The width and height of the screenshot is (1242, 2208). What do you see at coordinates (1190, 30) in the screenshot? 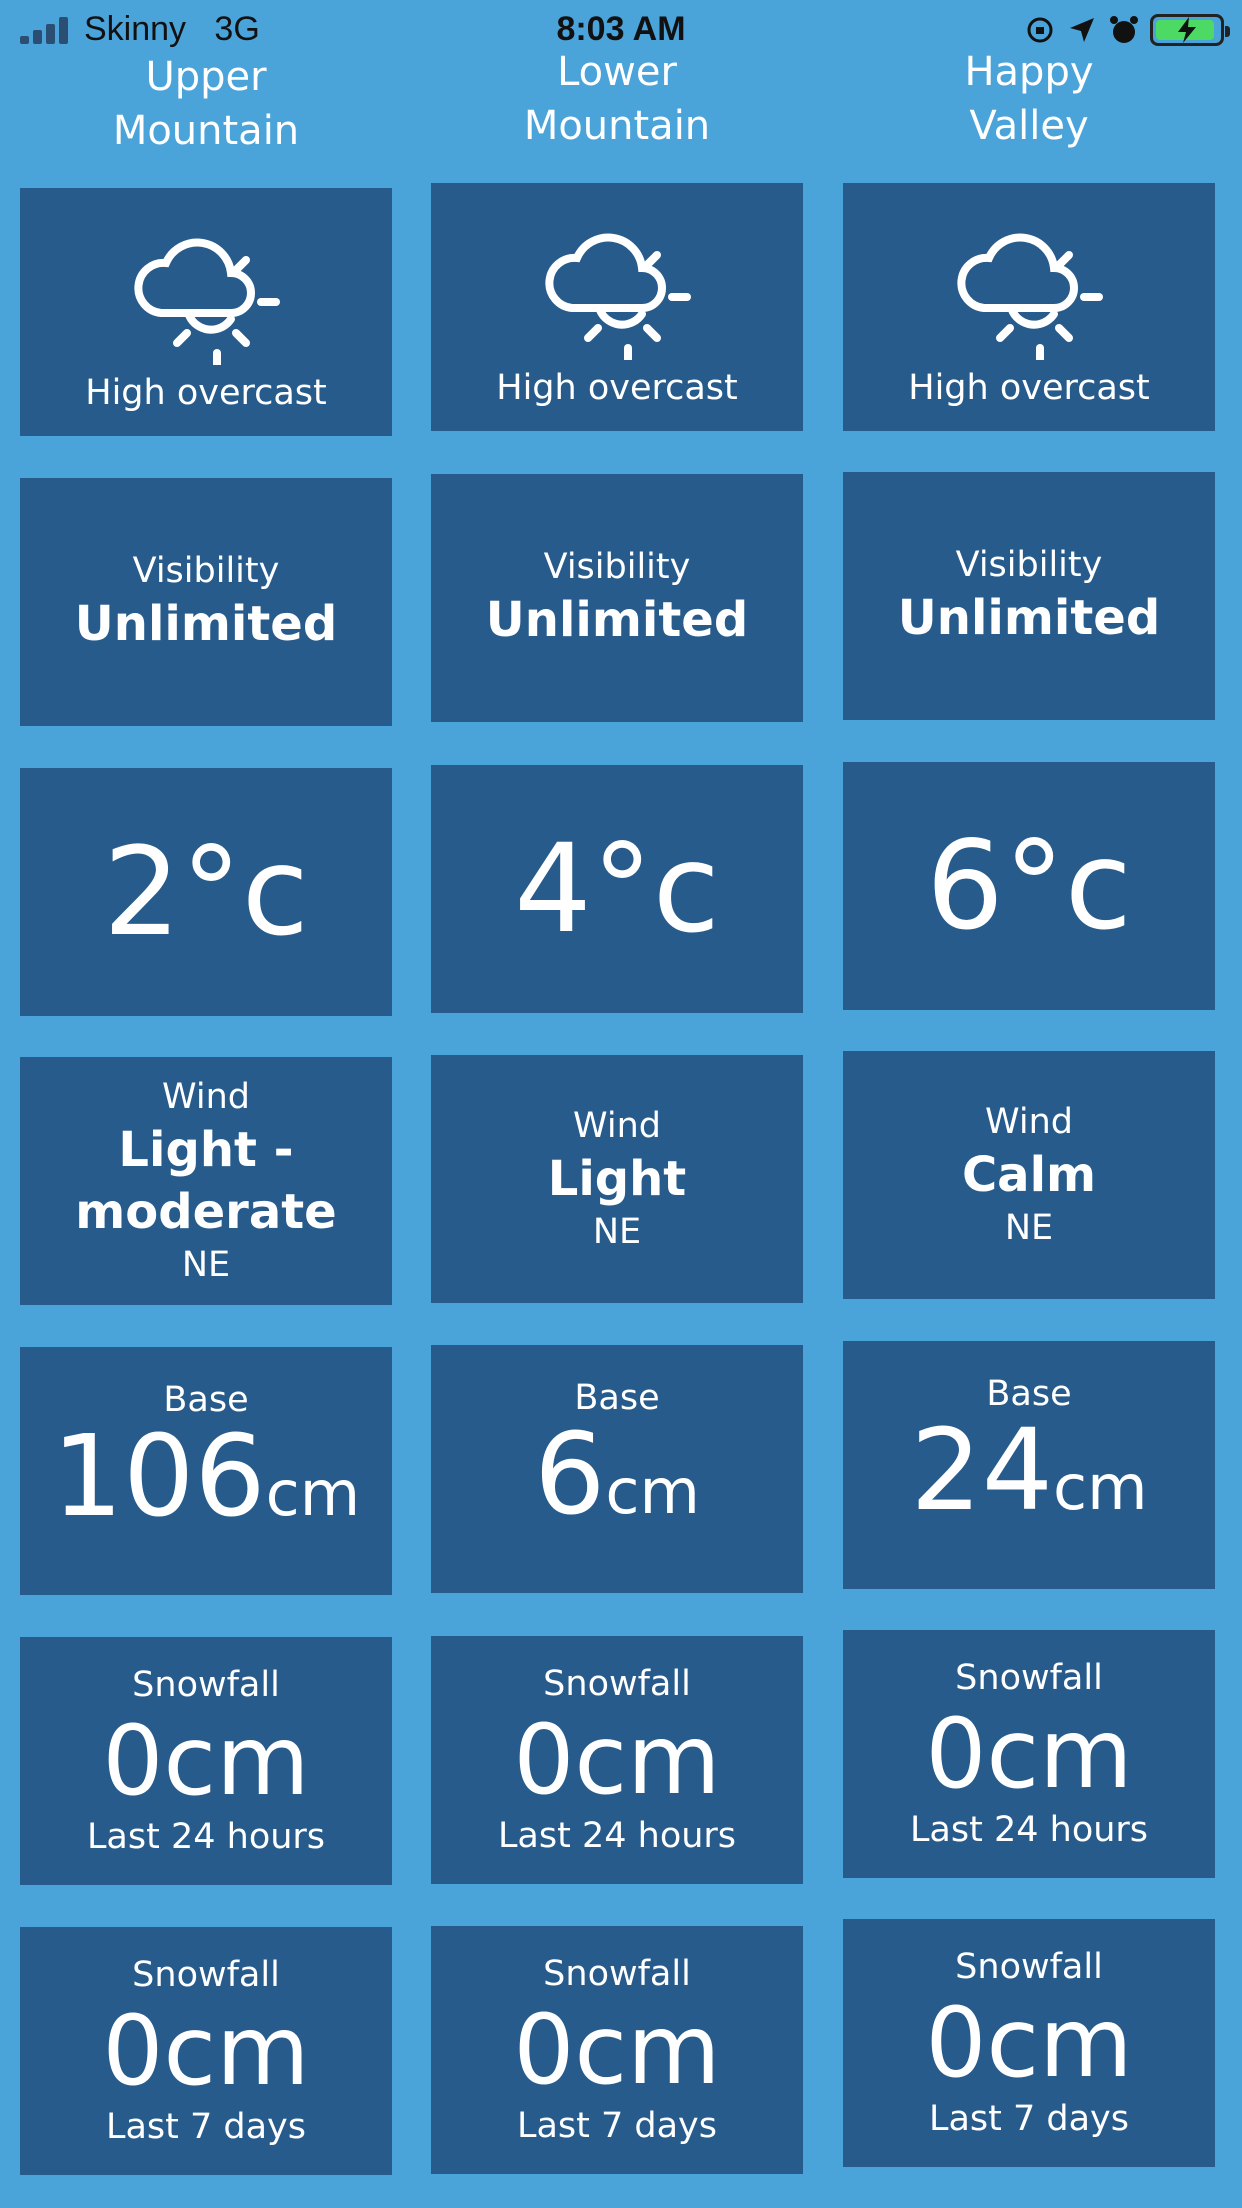
I see `battery-charging-icon` at bounding box center [1190, 30].